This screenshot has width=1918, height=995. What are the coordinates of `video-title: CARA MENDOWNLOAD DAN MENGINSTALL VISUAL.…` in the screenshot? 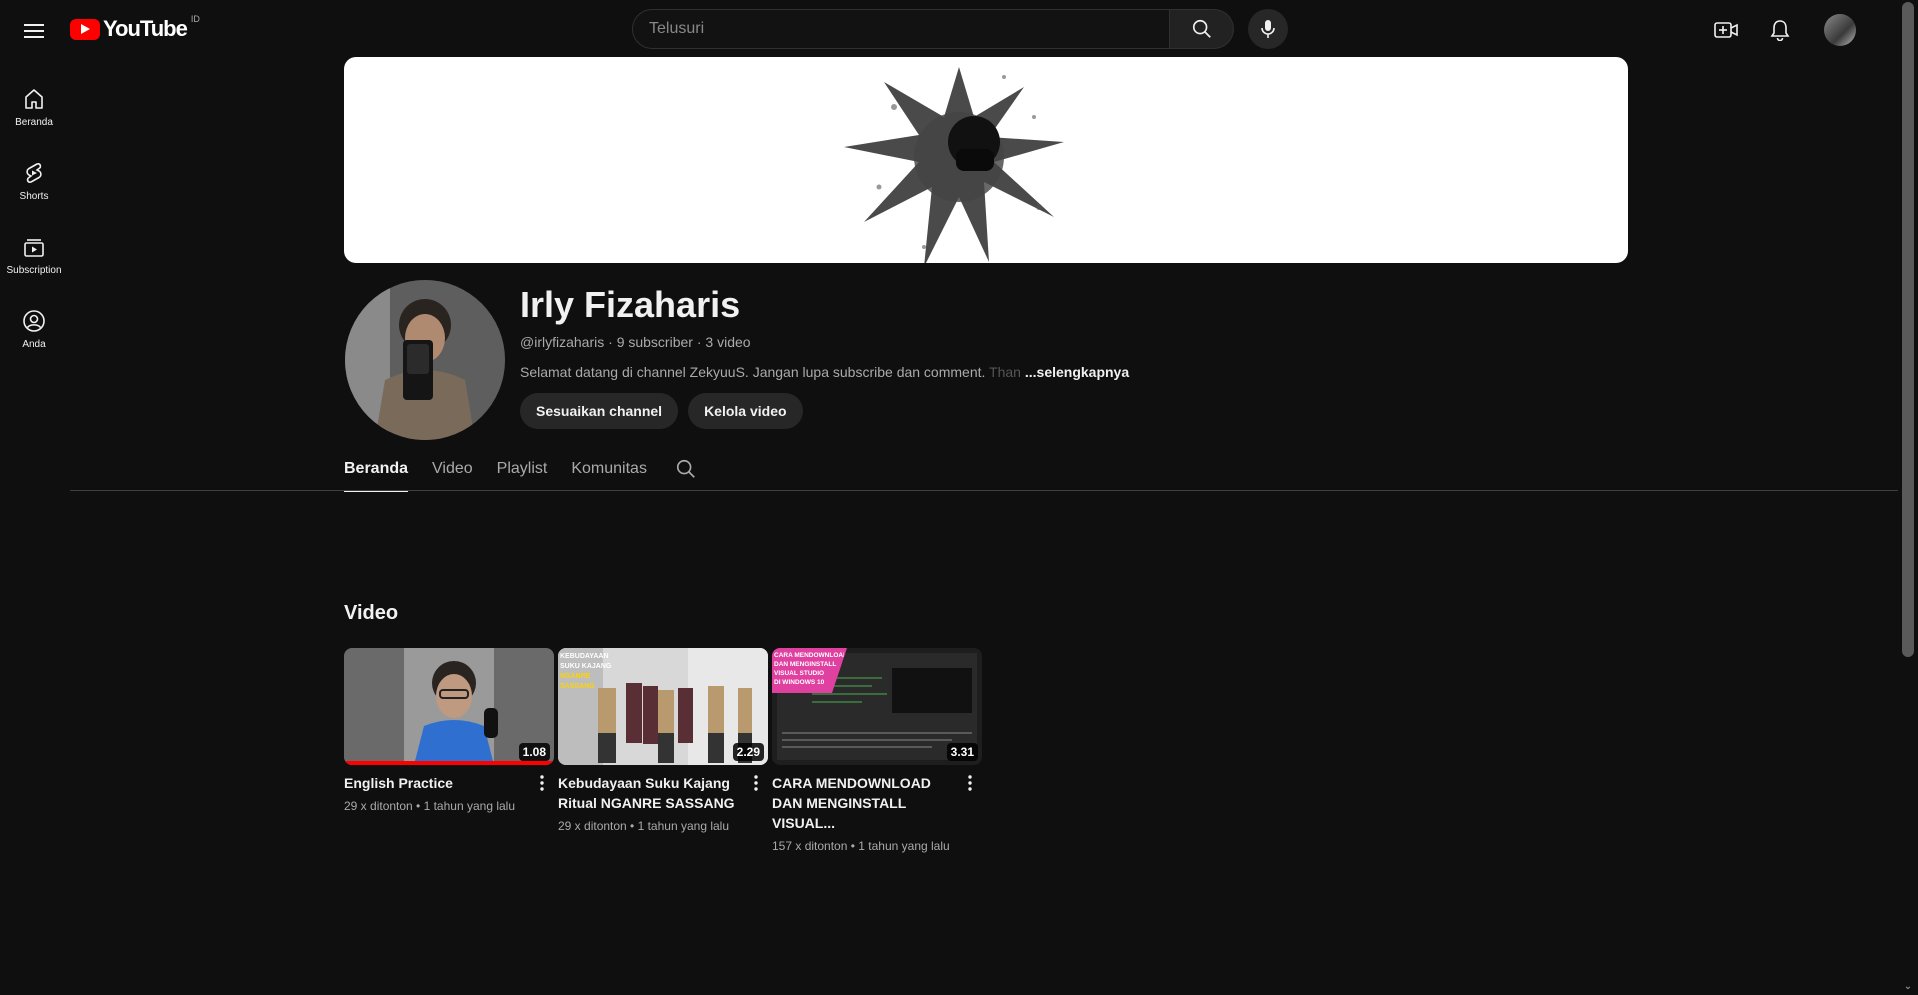 It's located at (865, 803).